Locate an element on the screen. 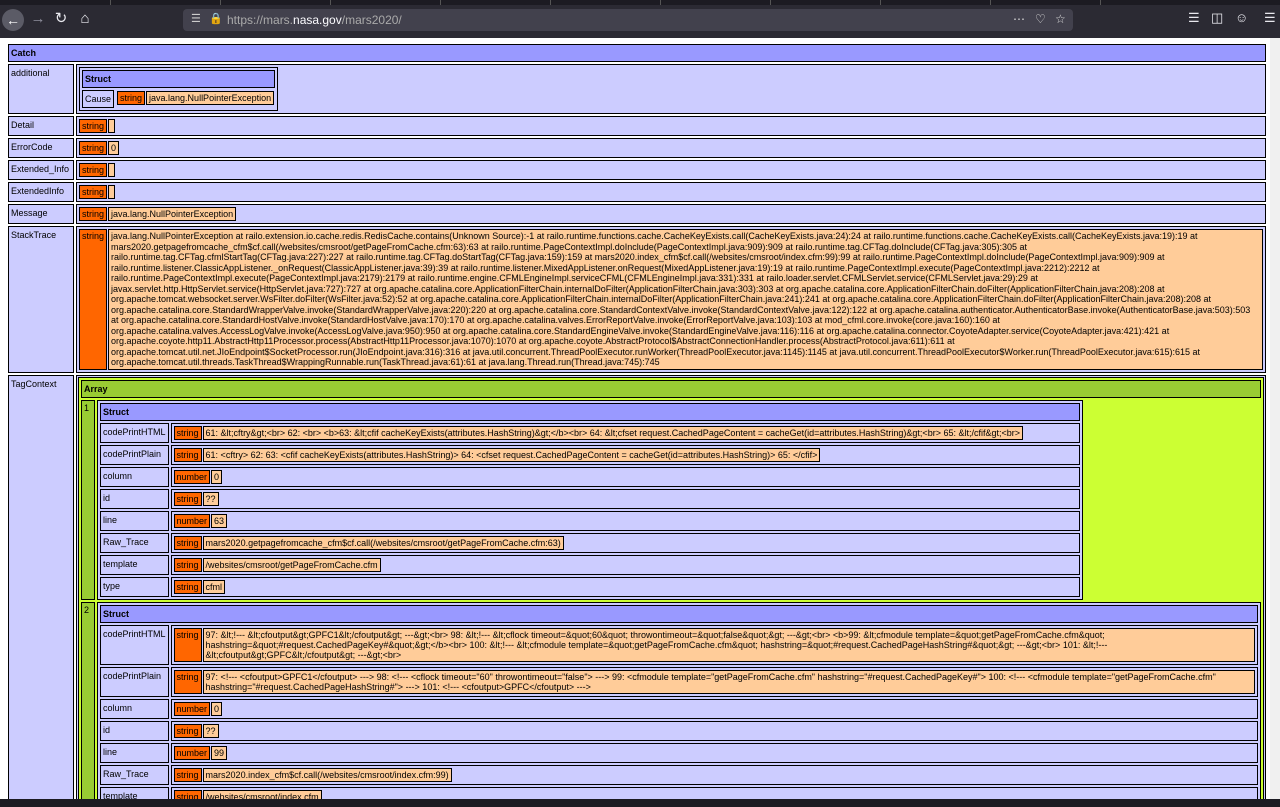 The image size is (1280, 807). array-index: 2 is located at coordinates (88, 700).